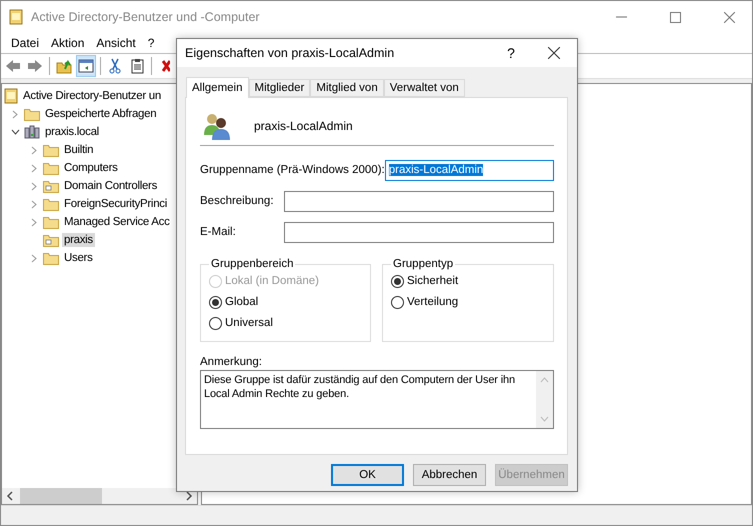  Describe the element at coordinates (116, 43) in the screenshot. I see `menu-item: Ansicht` at that location.